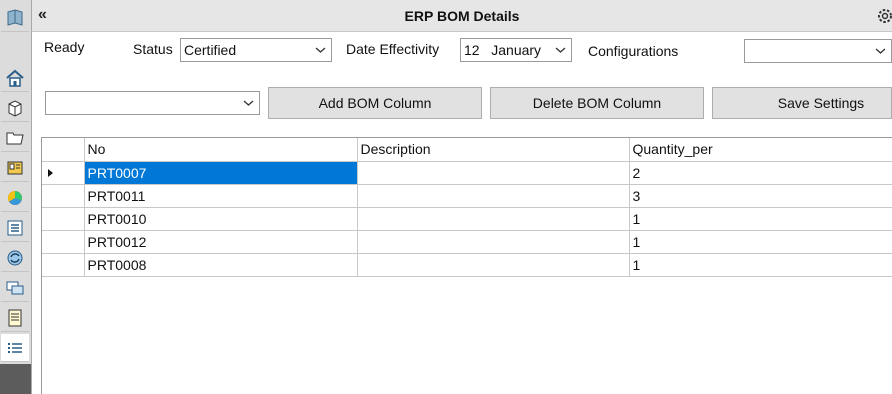  Describe the element at coordinates (50, 172) in the screenshot. I see `current-row-arrow-icon` at that location.